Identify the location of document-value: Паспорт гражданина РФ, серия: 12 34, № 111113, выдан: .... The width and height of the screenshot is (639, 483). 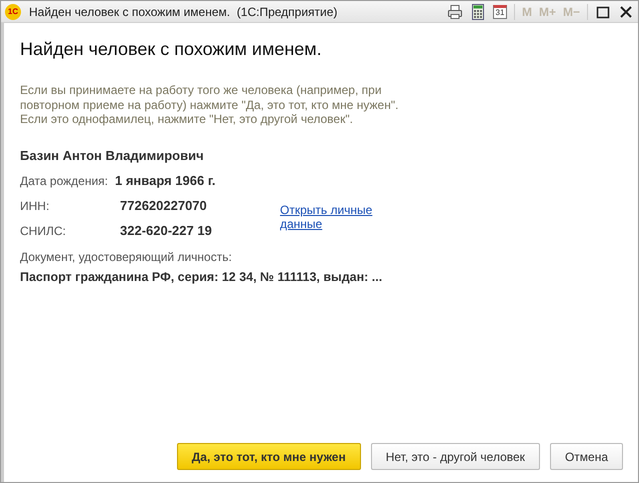
(202, 277).